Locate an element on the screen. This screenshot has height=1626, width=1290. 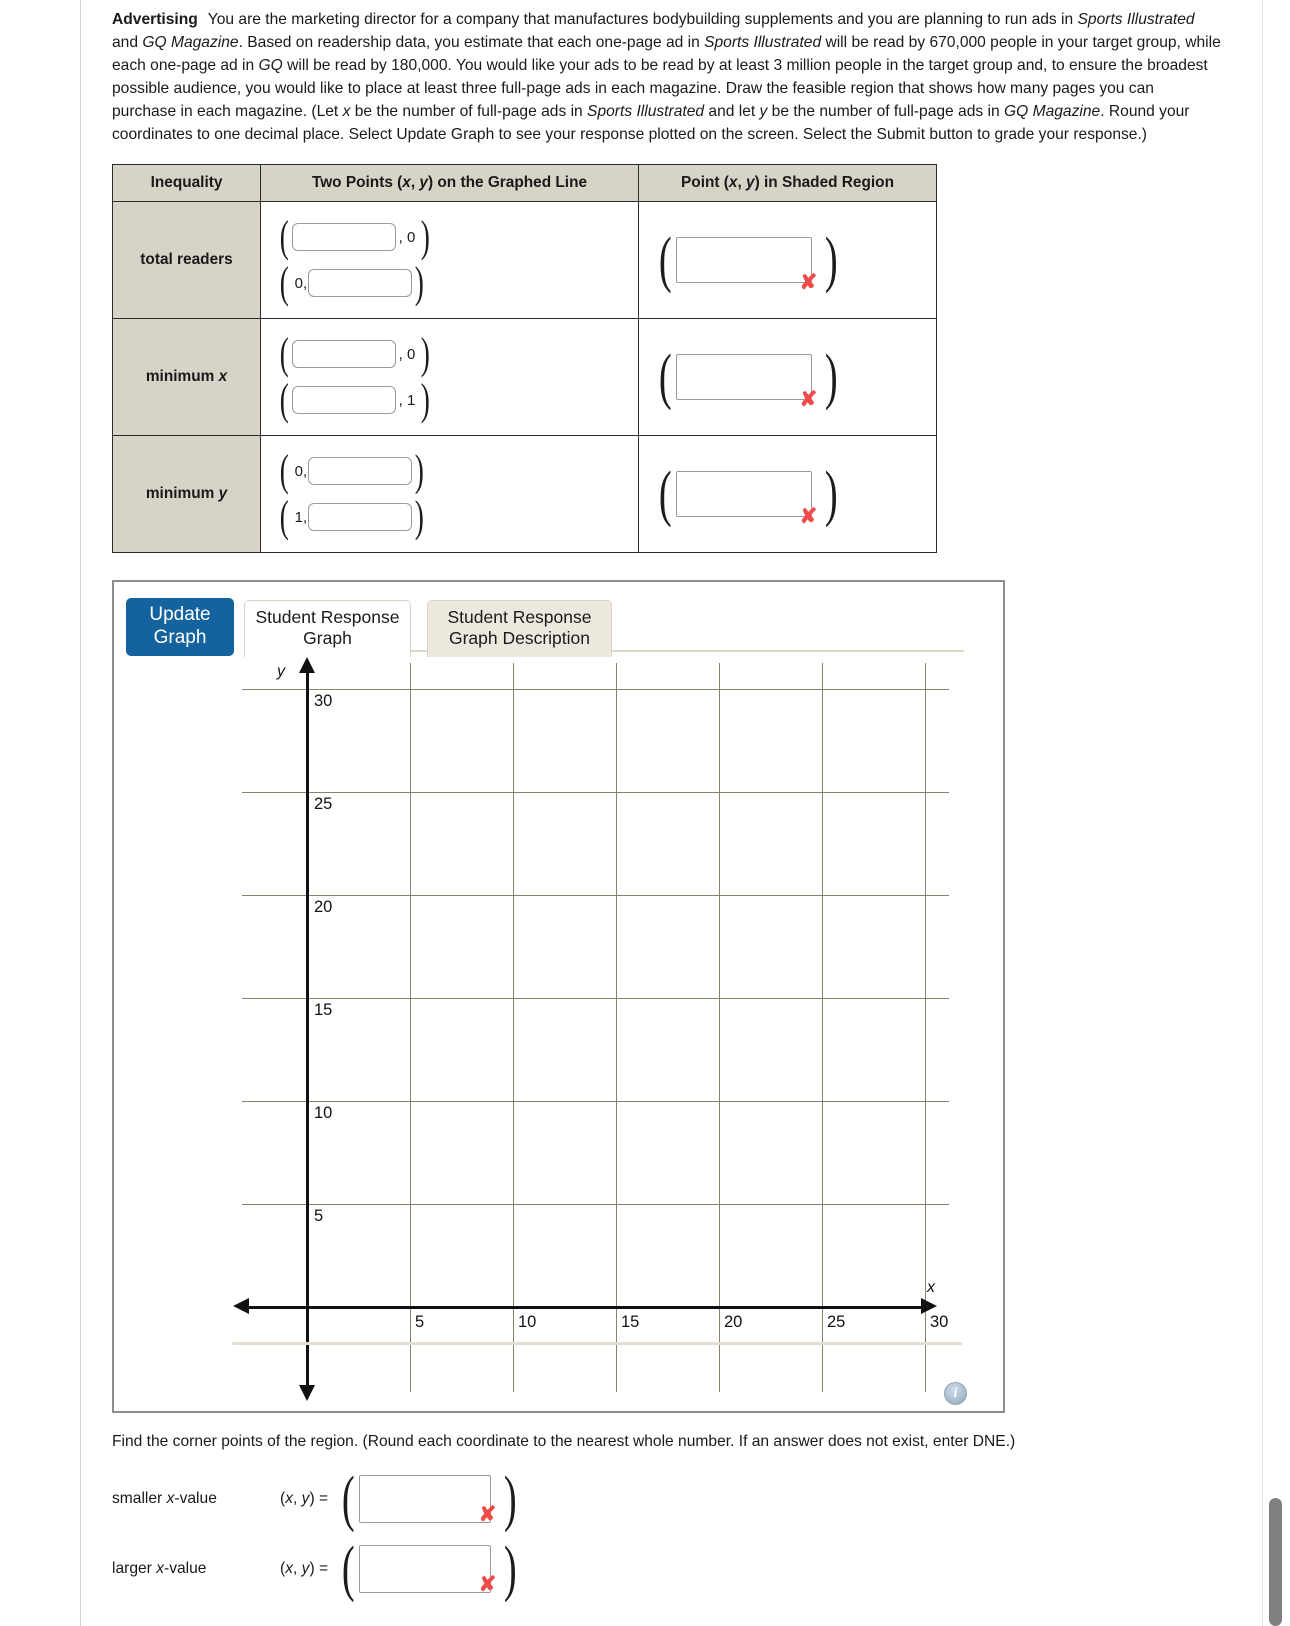
x-tick-label-25: 25 is located at coordinates (836, 1322).